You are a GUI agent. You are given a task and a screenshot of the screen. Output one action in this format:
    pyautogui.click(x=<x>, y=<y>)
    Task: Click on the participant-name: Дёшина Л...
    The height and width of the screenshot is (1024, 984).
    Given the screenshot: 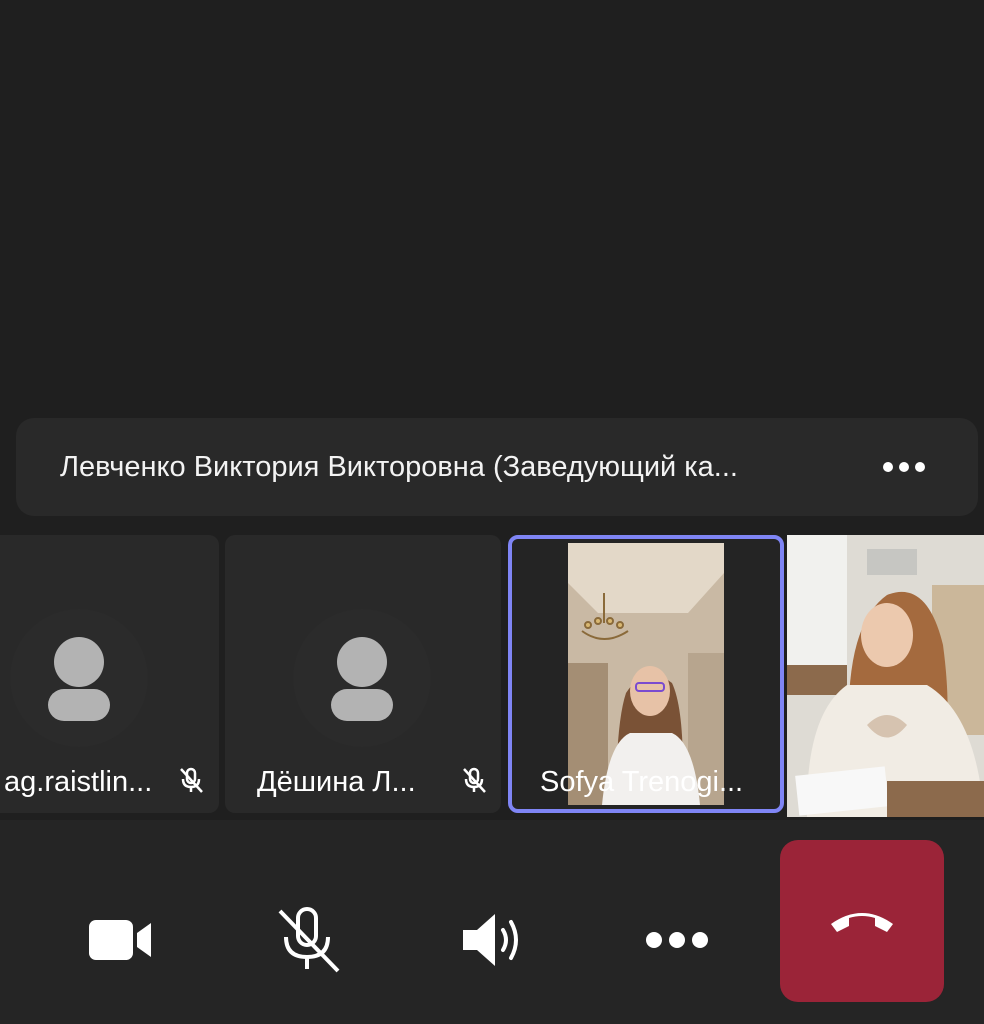 What is the action you would take?
    pyautogui.click(x=336, y=782)
    